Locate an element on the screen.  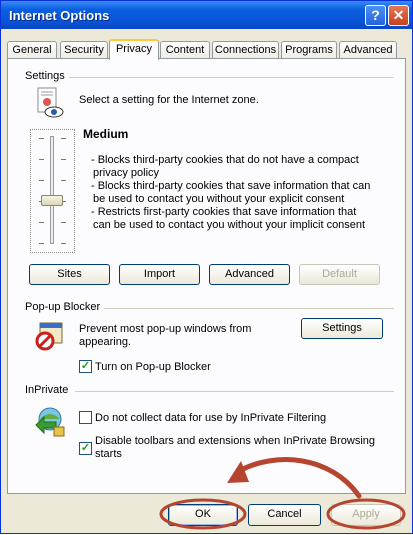
settings-separator is located at coordinates (229, 77).